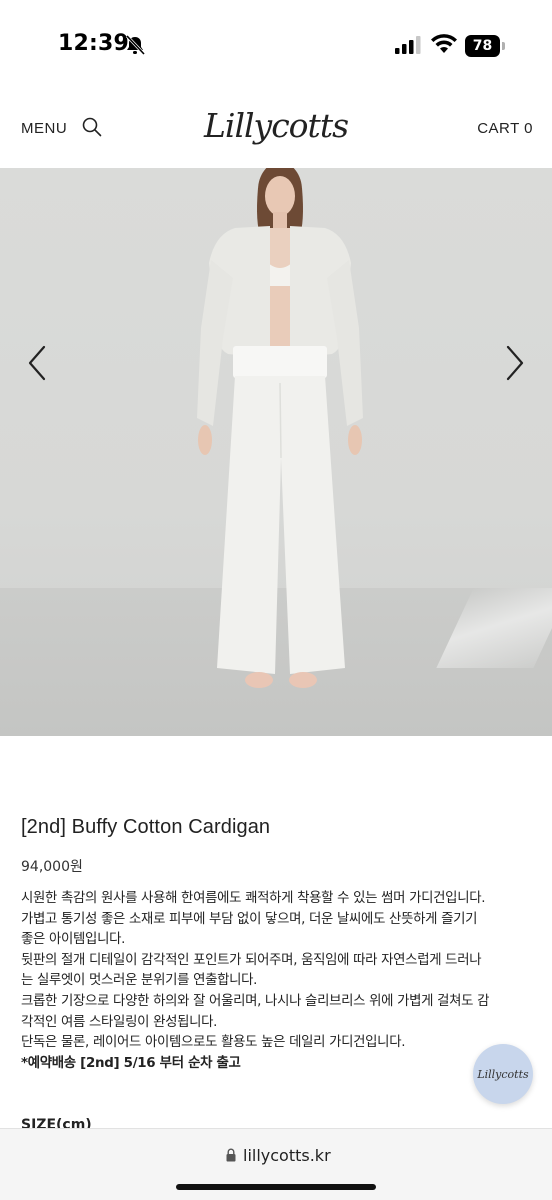 This screenshot has width=552, height=1200. What do you see at coordinates (94, 43) in the screenshot?
I see `status-time: 12:39` at bounding box center [94, 43].